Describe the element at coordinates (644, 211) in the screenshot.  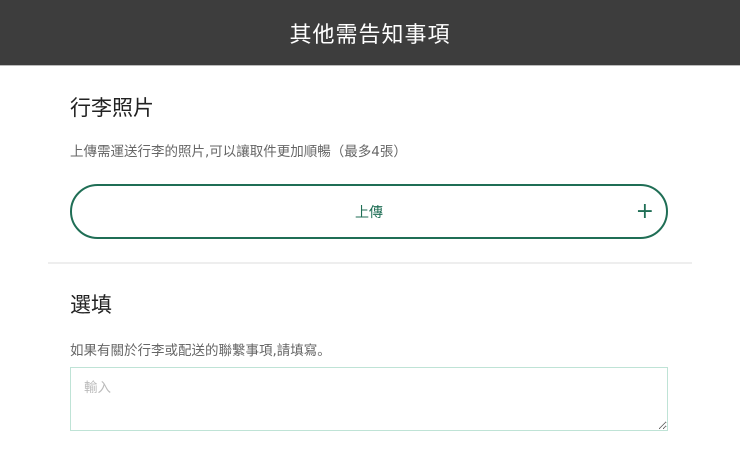
I see `plus-icon: +` at that location.